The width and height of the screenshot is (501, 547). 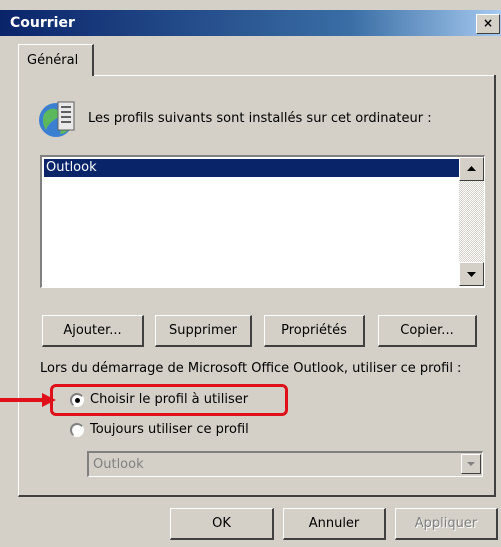 I want to click on close-button: ×, so click(x=488, y=24).